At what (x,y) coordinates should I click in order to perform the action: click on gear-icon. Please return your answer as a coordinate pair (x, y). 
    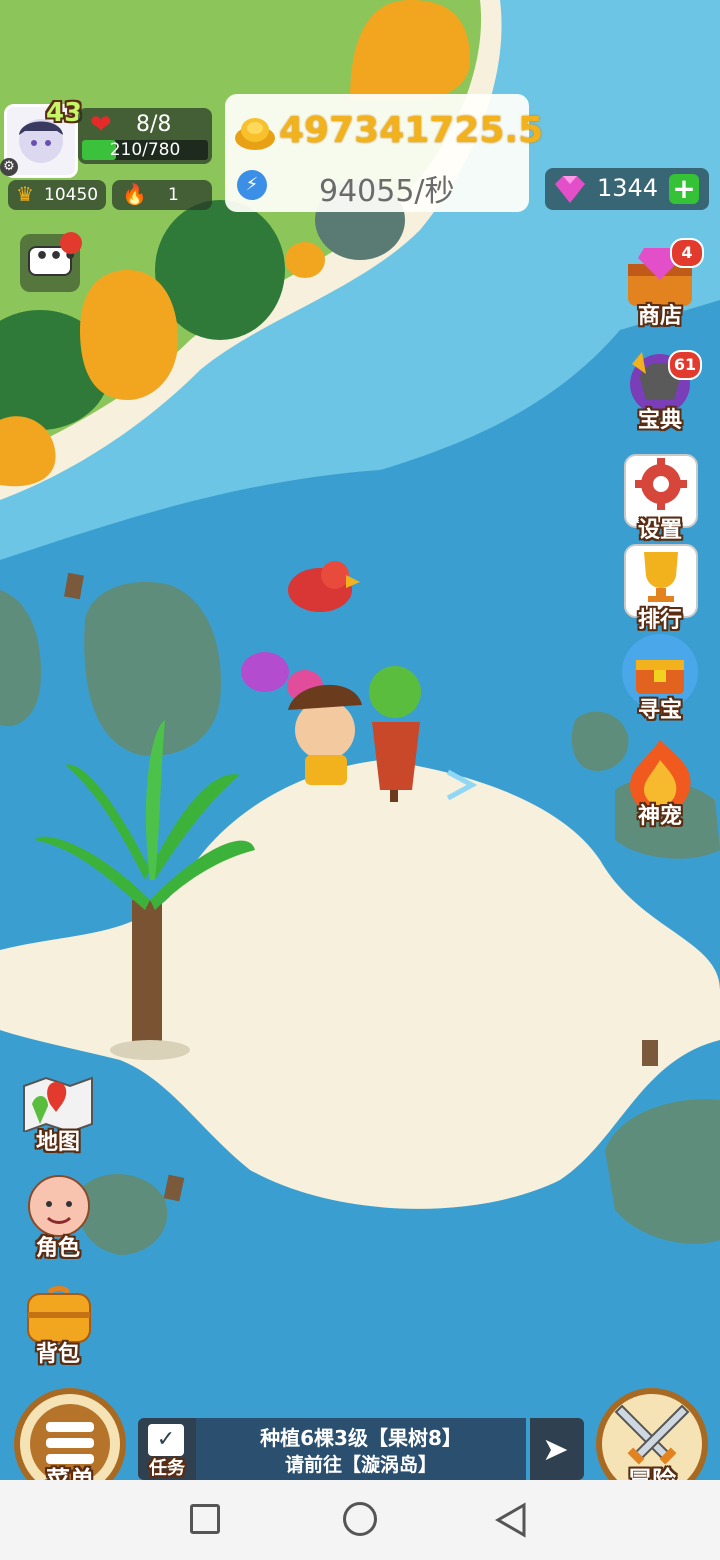
    Looking at the image, I should click on (661, 484).